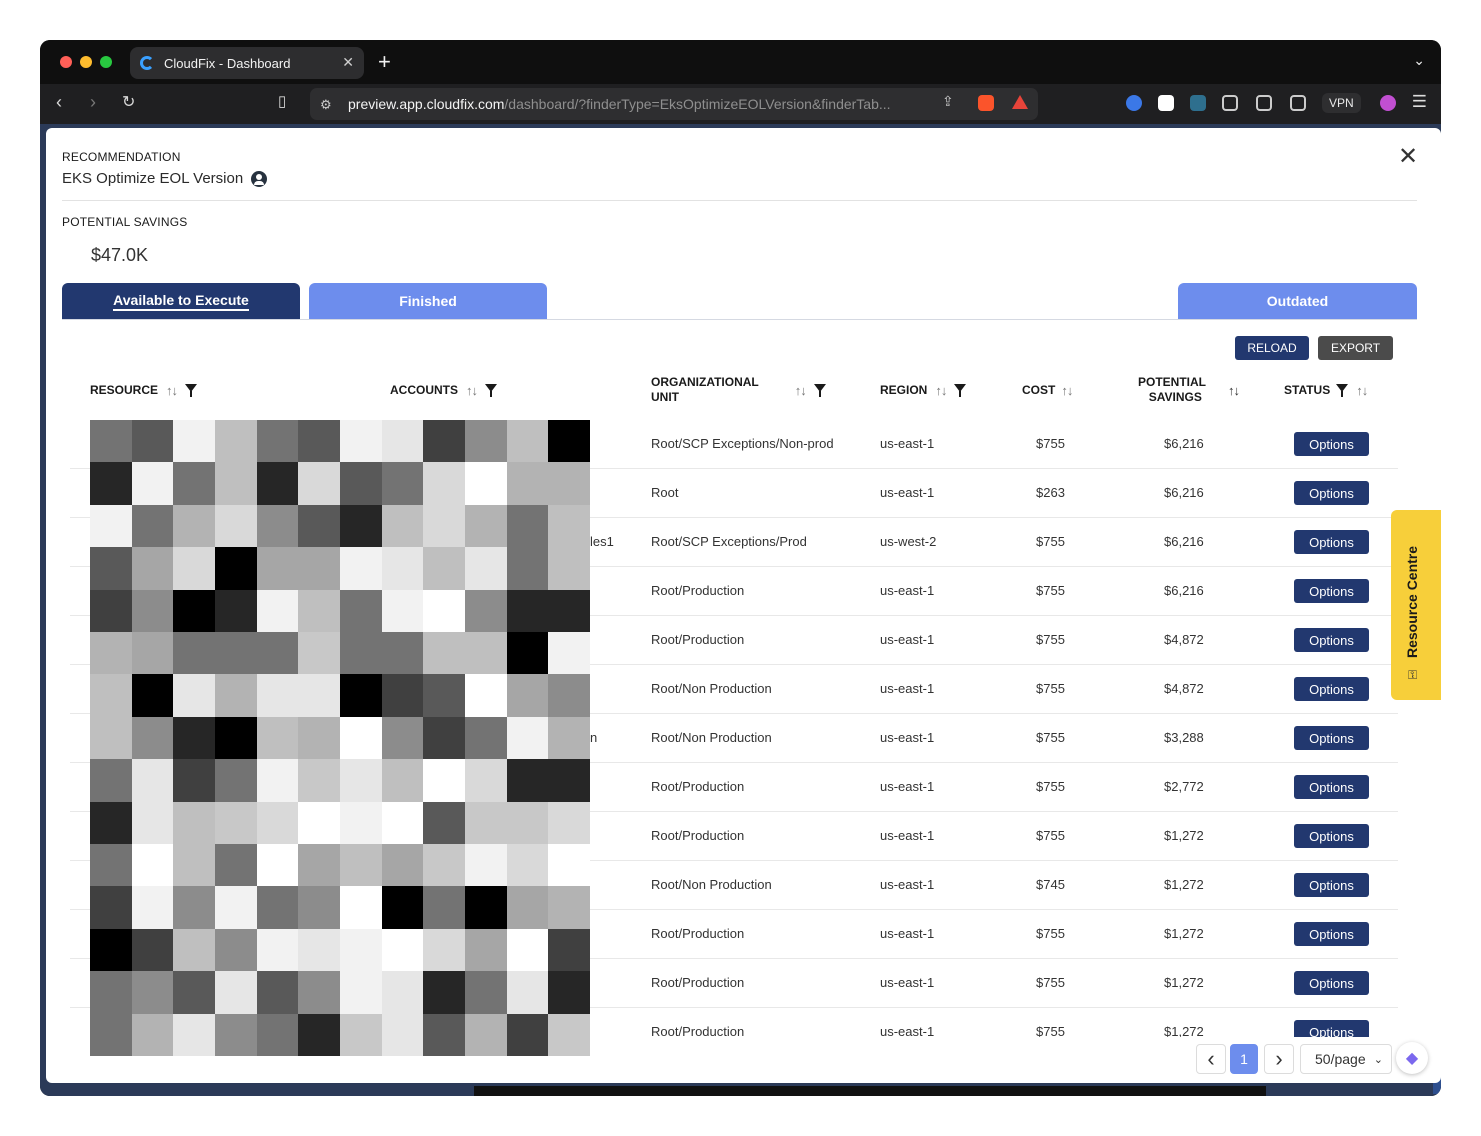 The image size is (1481, 1136). What do you see at coordinates (1020, 102) in the screenshot?
I see `brave-rewards-icon` at bounding box center [1020, 102].